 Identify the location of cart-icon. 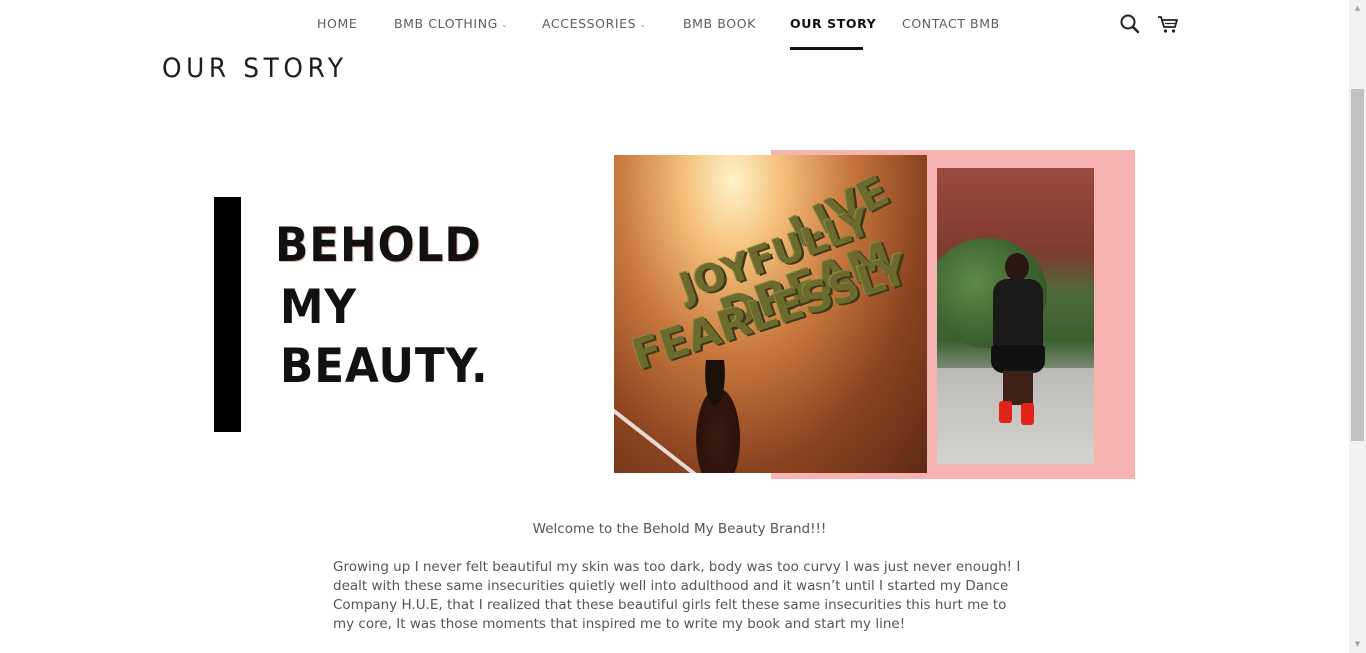
(1168, 24).